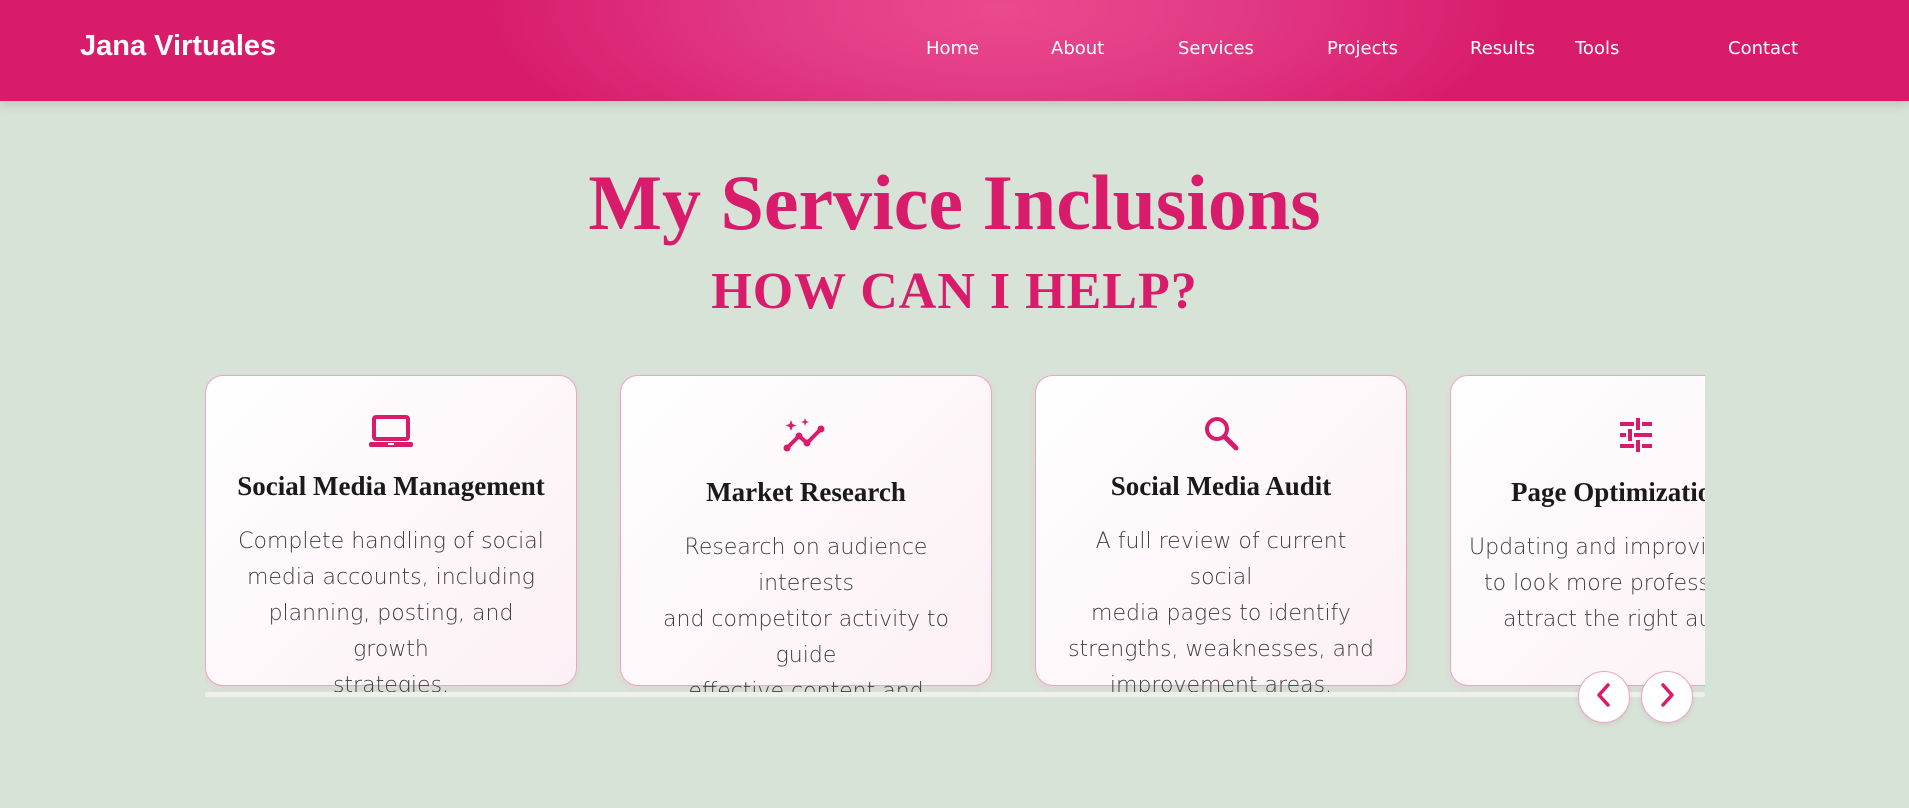 Image resolution: width=1909 pixels, height=808 pixels. What do you see at coordinates (1221, 433) in the screenshot?
I see `search-icon` at bounding box center [1221, 433].